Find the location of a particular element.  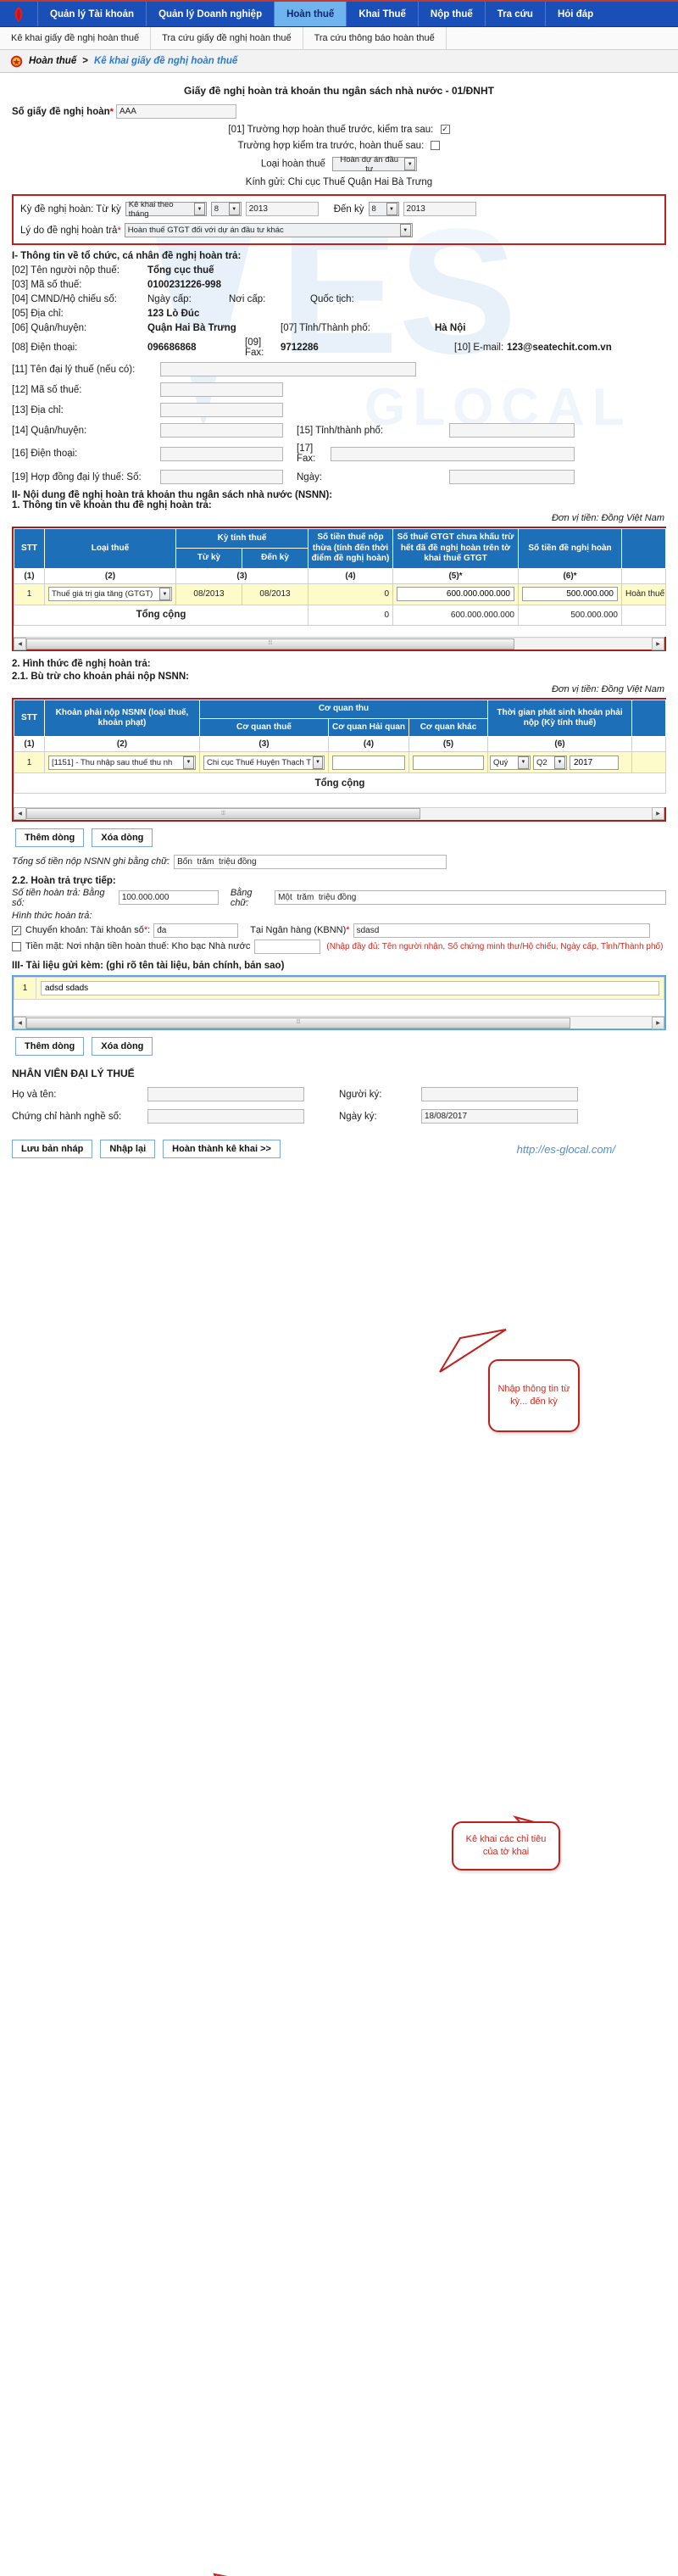

loai-hoan-select: Hoàn dự án đầu tư ▼ is located at coordinates (375, 164).